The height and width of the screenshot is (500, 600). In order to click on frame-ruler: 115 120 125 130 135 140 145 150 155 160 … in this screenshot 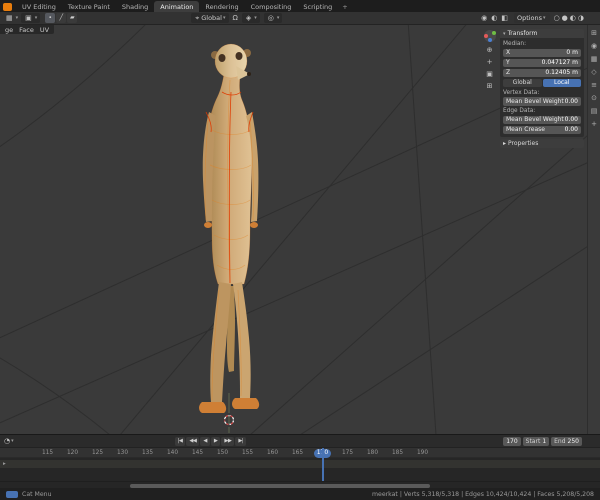, I will do `click(300, 453)`.